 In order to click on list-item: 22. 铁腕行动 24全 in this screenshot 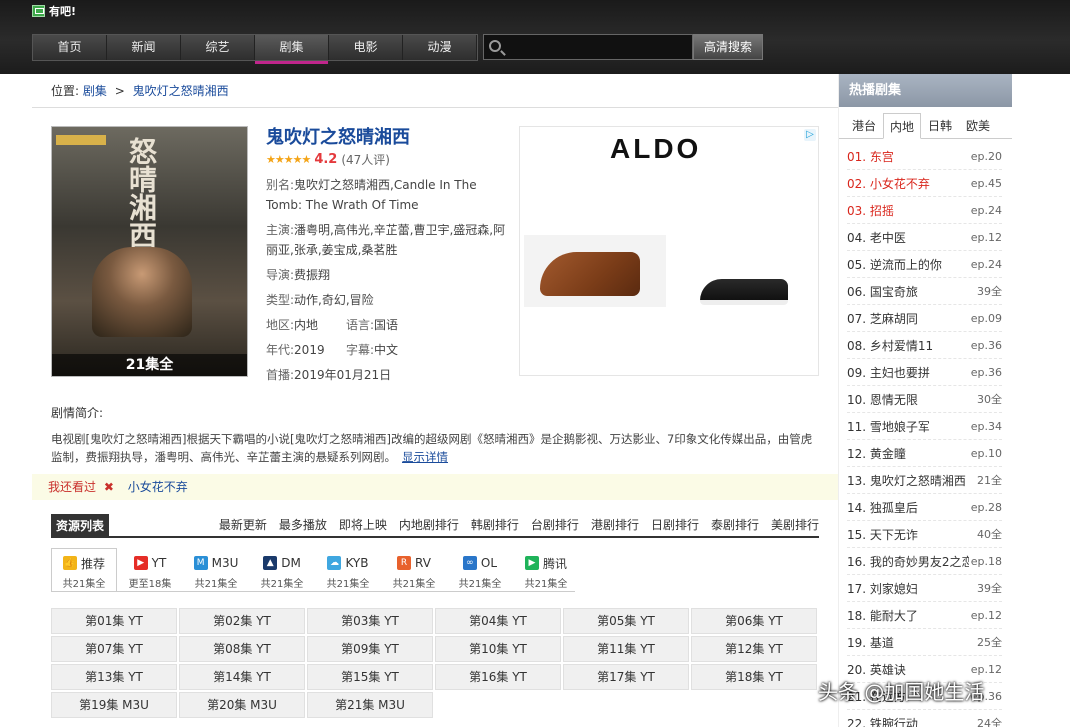, I will do `click(924, 718)`.